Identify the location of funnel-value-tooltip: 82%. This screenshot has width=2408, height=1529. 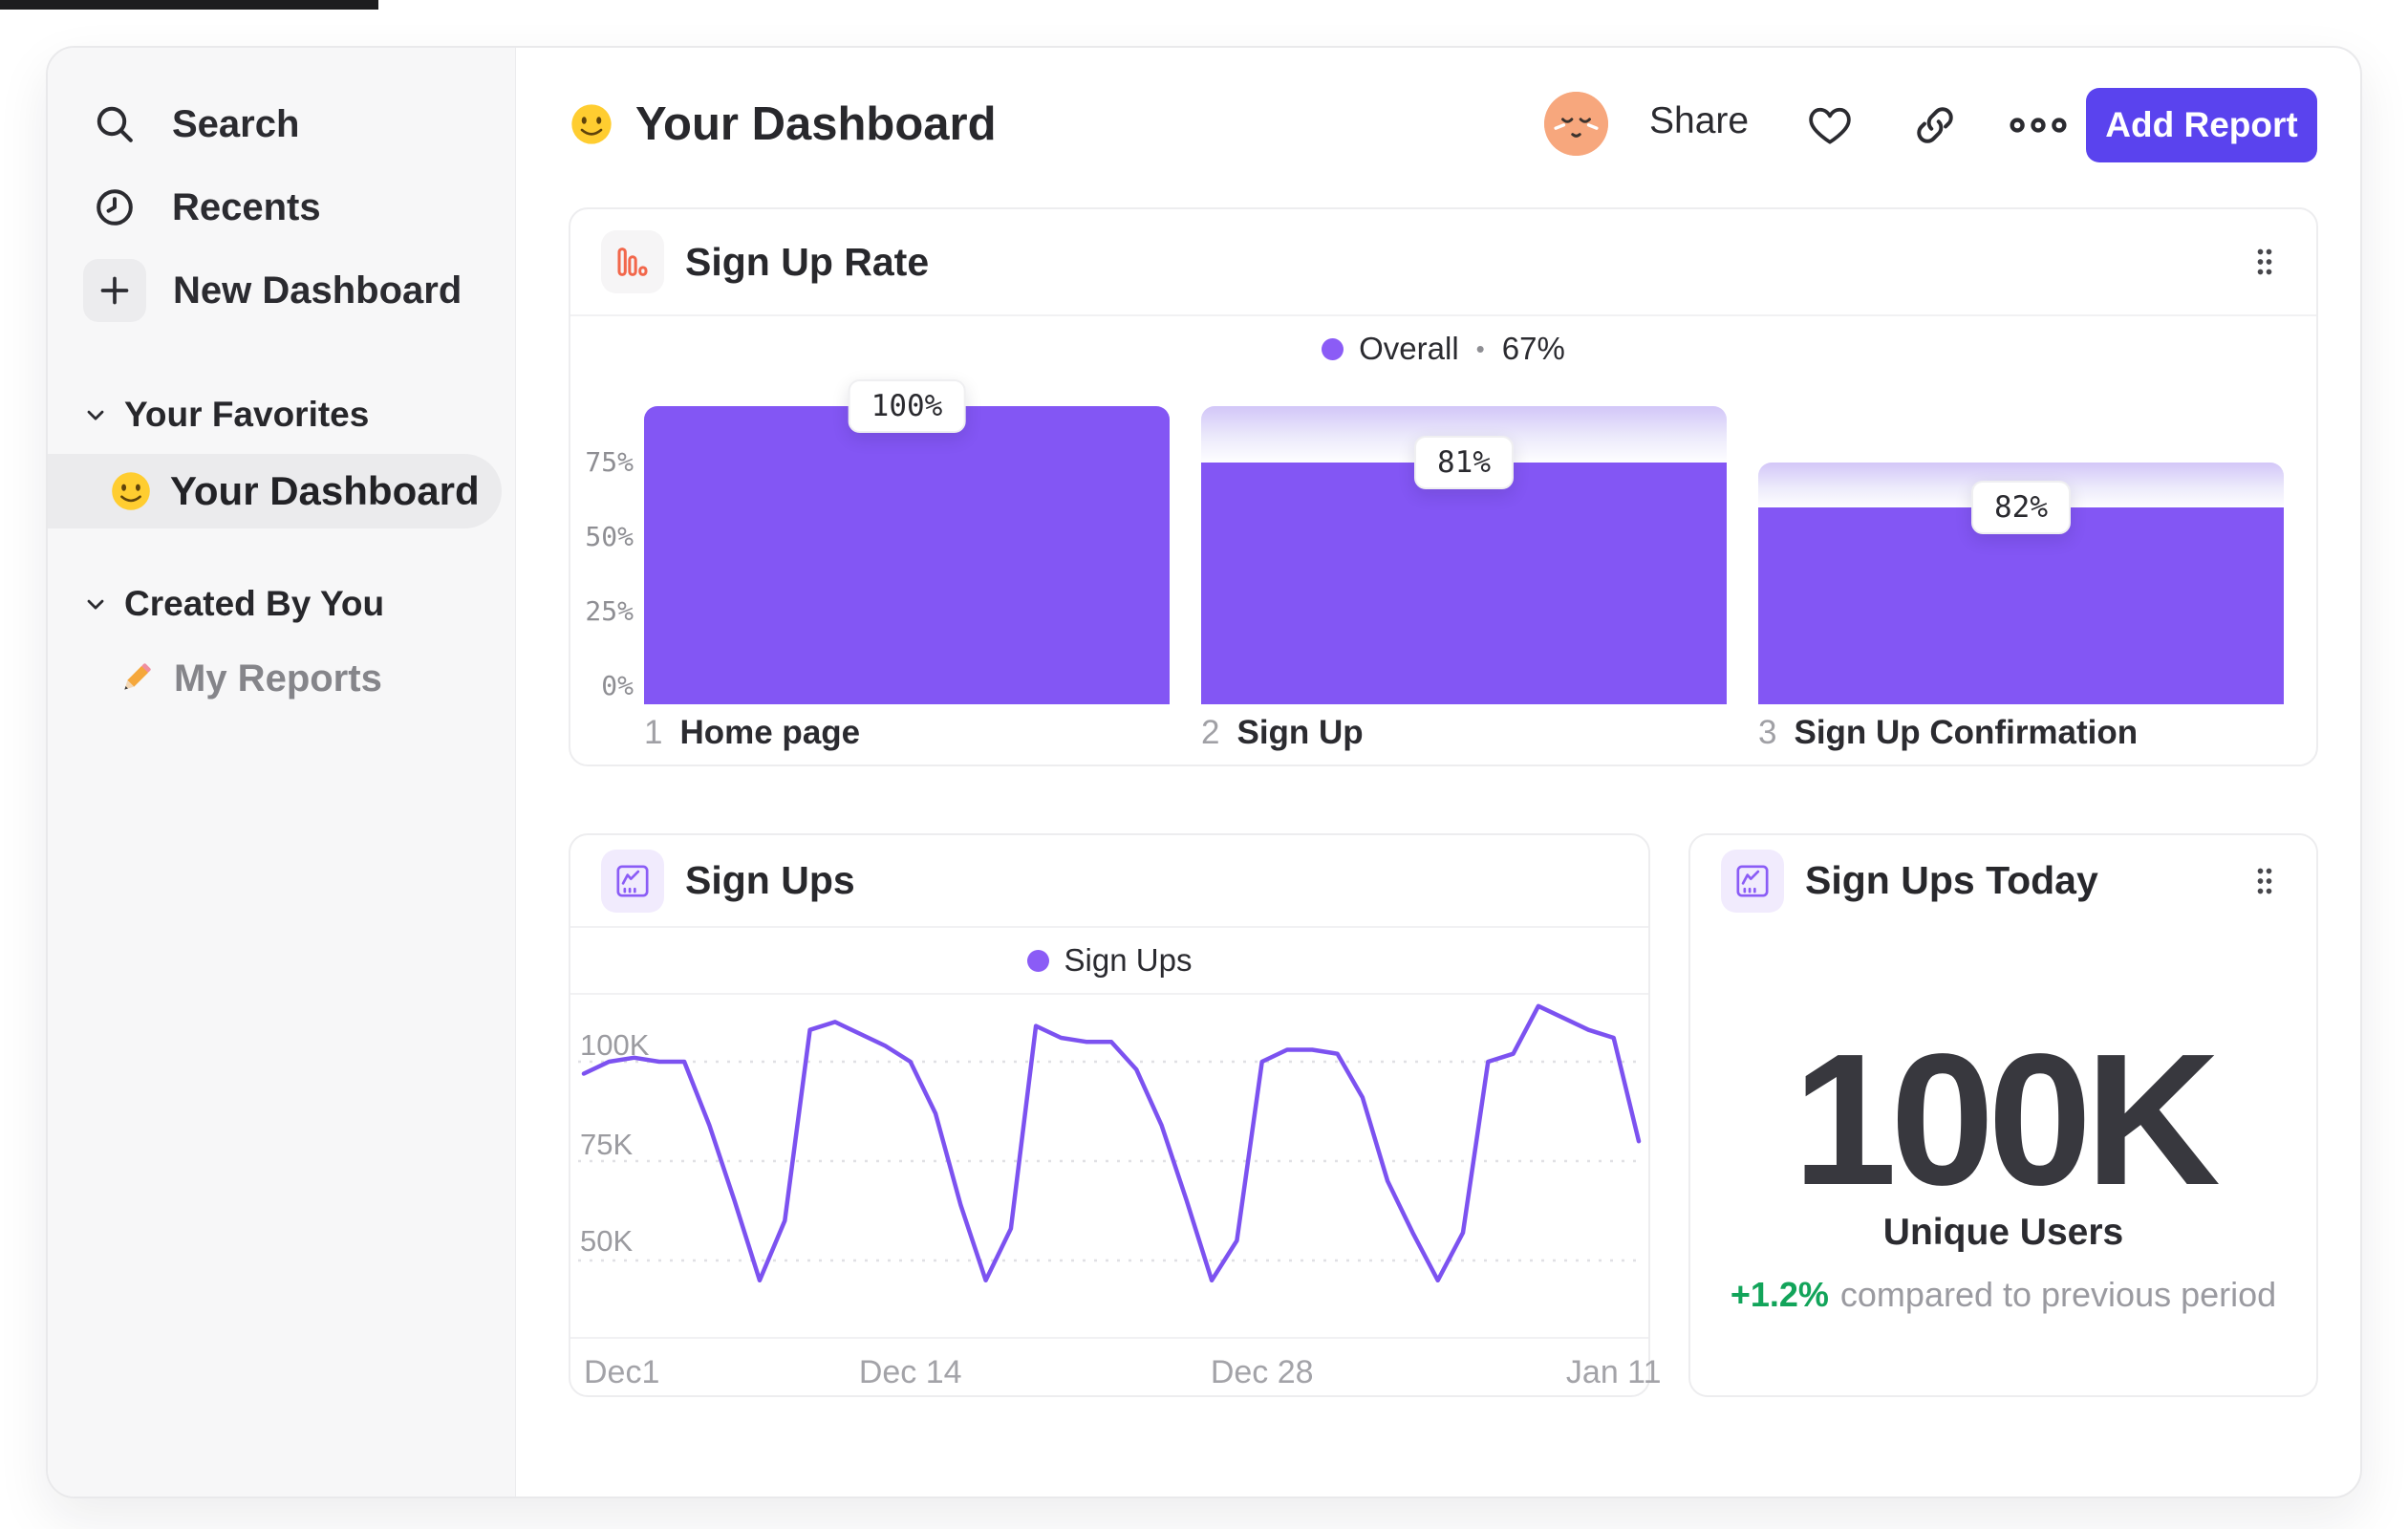
(2021, 508).